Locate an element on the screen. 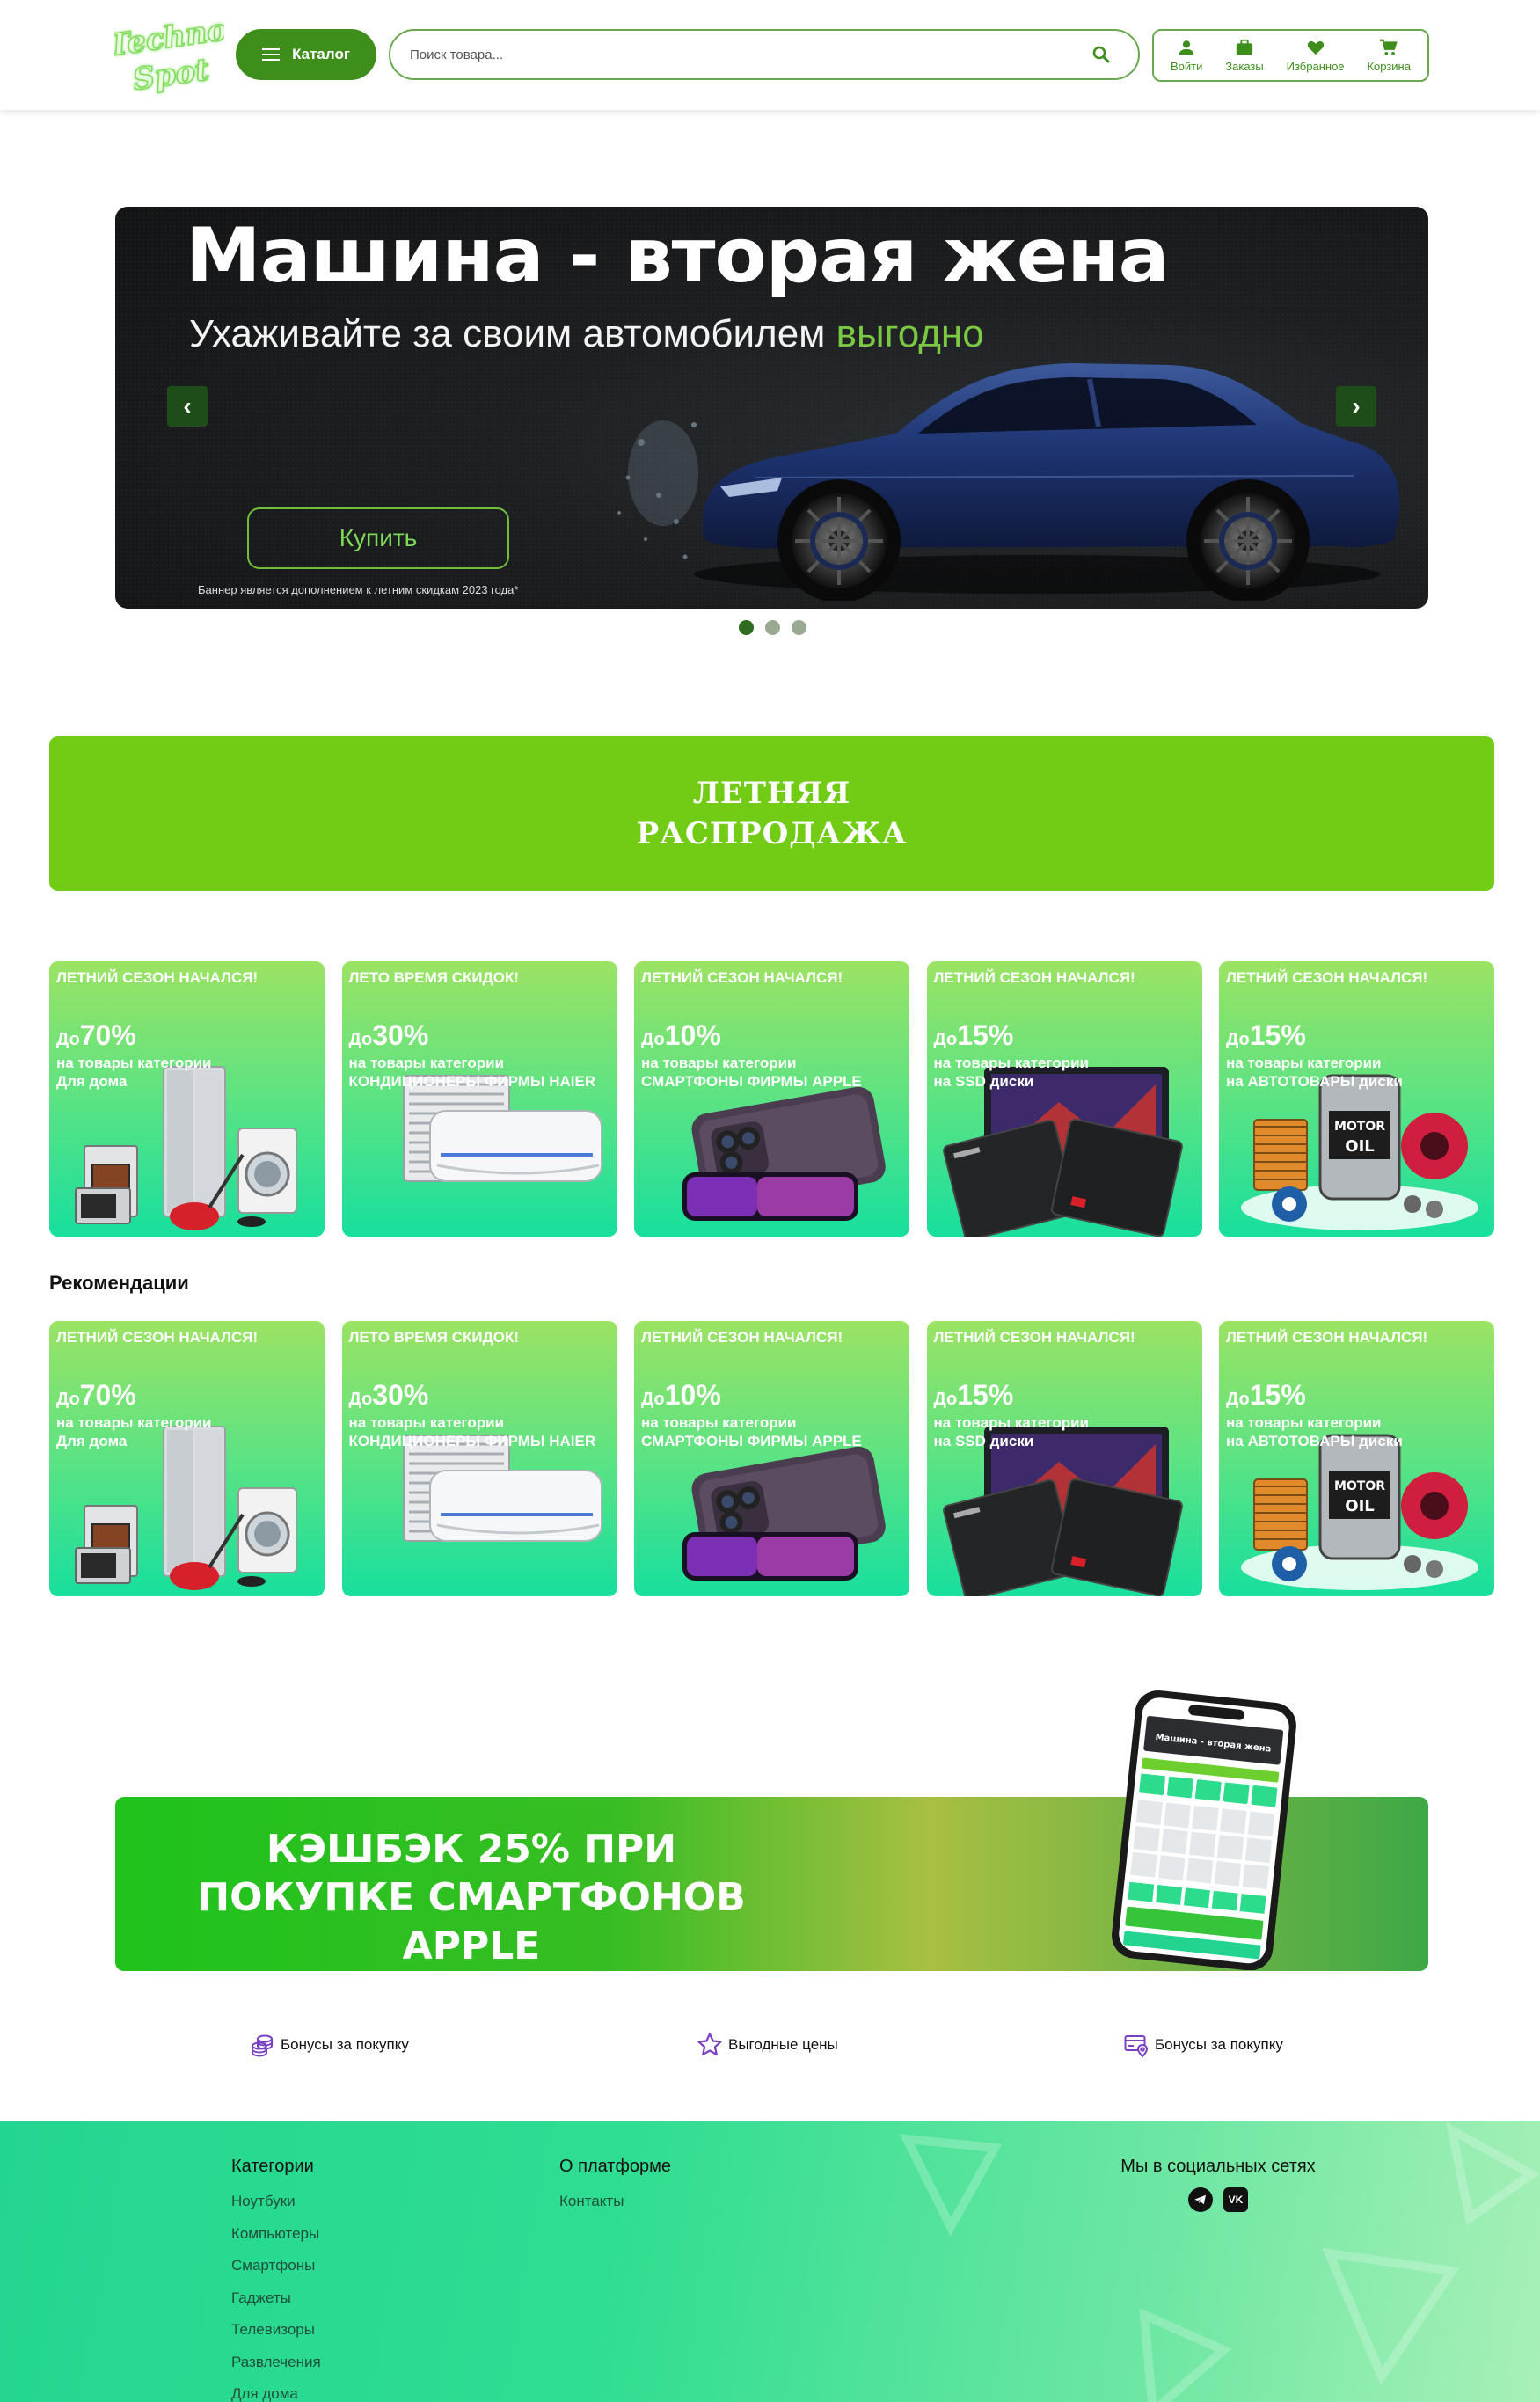 The width and height of the screenshot is (1540, 2402). promo-category-name: на SSD диски is located at coordinates (984, 1081).